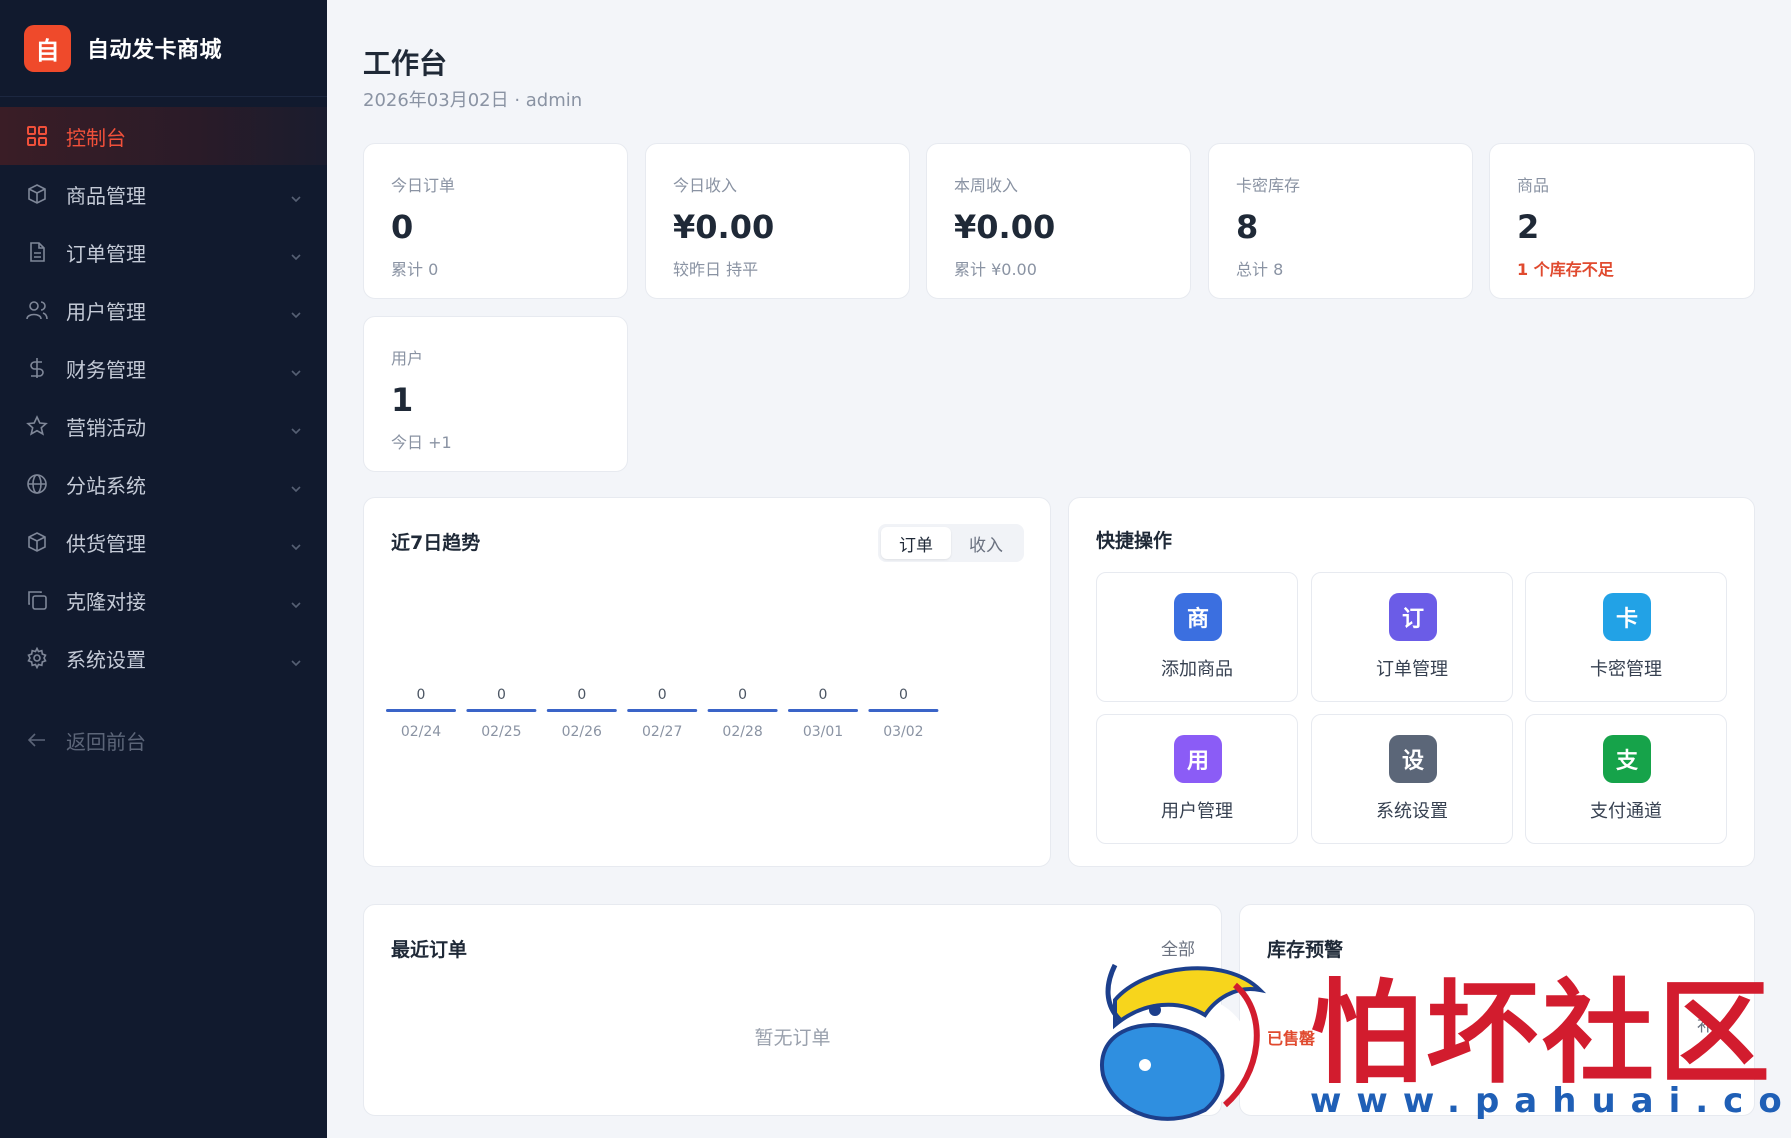  Describe the element at coordinates (155, 50) in the screenshot. I see `brand-name: 自动发卡商城` at that location.